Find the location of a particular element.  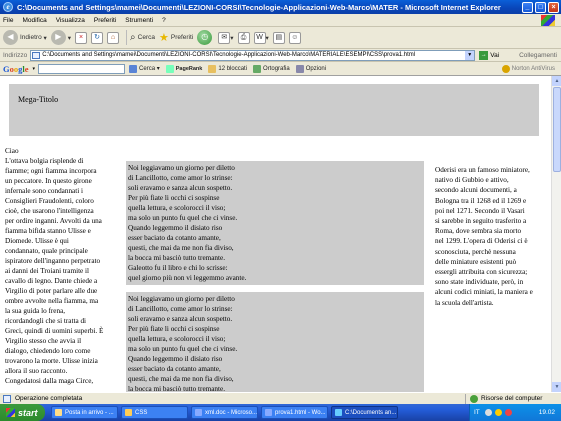

menu-file: File is located at coordinates (8, 20).